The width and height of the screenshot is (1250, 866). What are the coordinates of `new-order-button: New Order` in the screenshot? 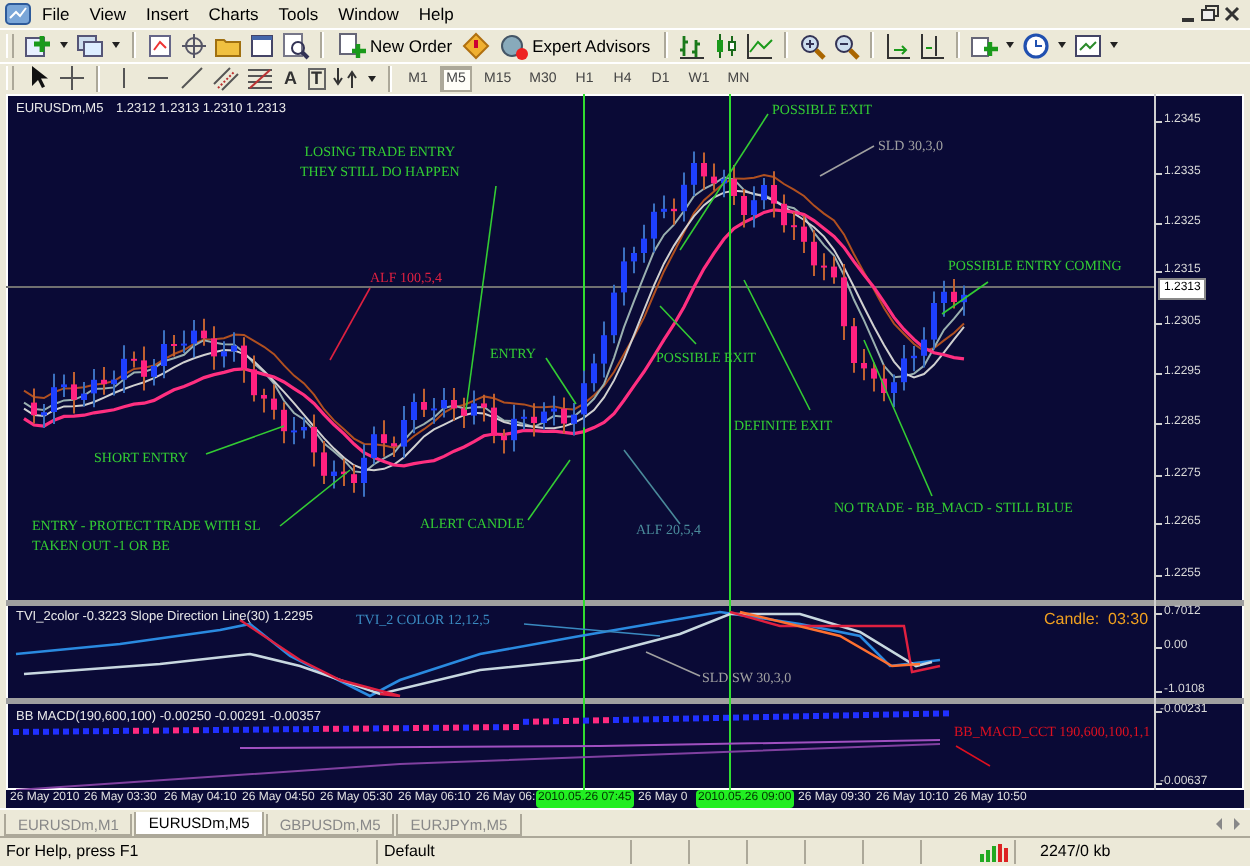 It's located at (395, 45).